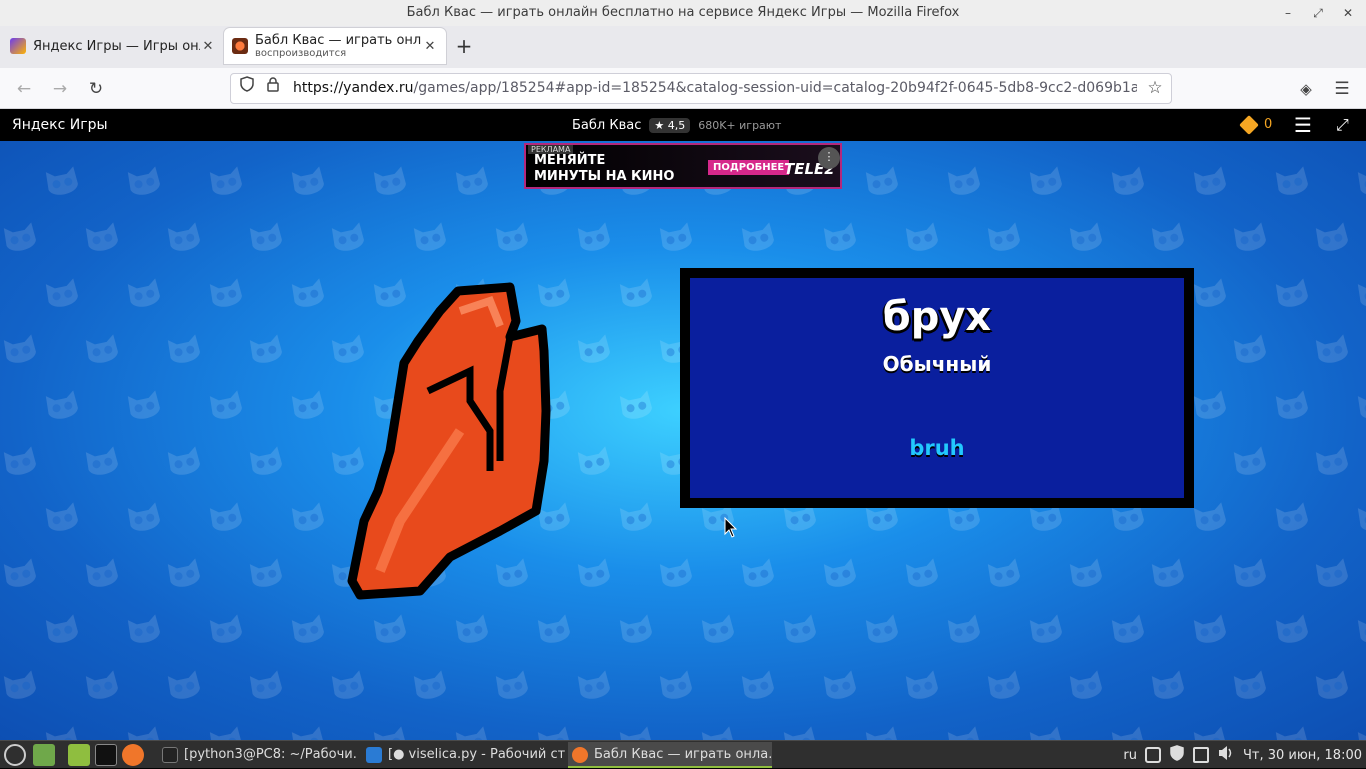 The width and height of the screenshot is (1366, 769). Describe the element at coordinates (937, 364) in the screenshot. I see `card-rarity: Обычный` at that location.